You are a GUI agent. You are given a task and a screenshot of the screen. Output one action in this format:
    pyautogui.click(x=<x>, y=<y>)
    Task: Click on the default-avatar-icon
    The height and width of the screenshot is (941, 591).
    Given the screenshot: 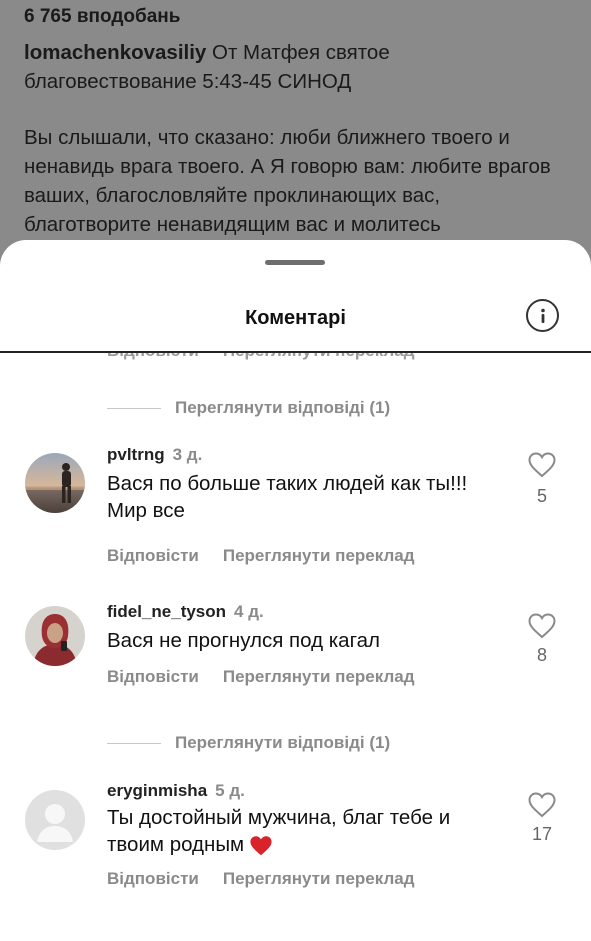 What is the action you would take?
    pyautogui.click(x=55, y=820)
    